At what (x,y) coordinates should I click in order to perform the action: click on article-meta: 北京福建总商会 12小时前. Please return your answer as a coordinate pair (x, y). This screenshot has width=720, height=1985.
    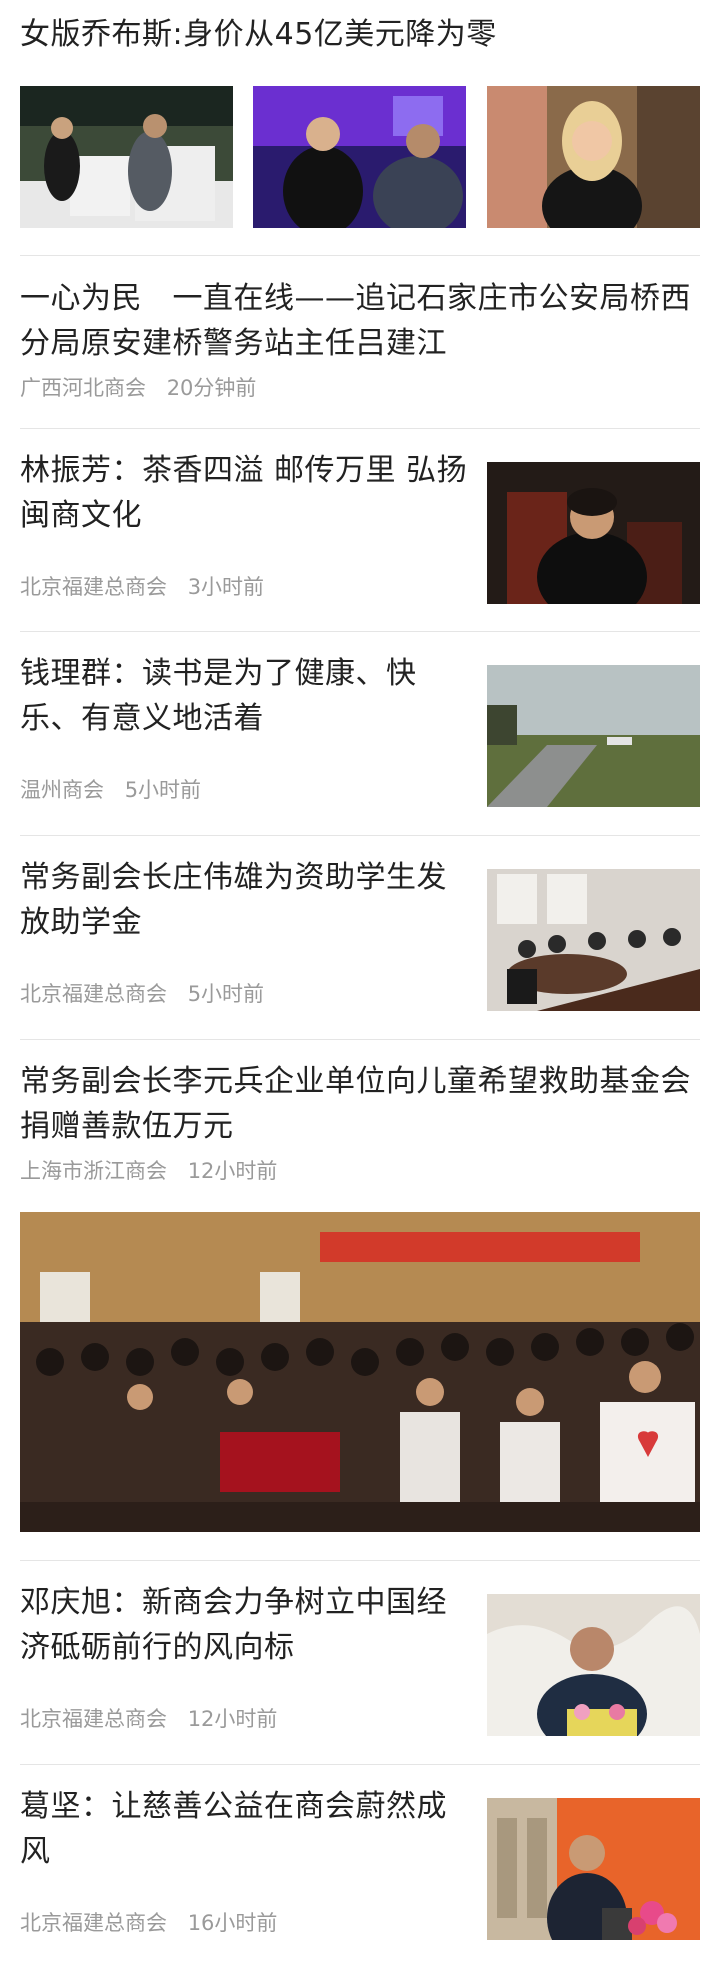
    Looking at the image, I should click on (148, 1719).